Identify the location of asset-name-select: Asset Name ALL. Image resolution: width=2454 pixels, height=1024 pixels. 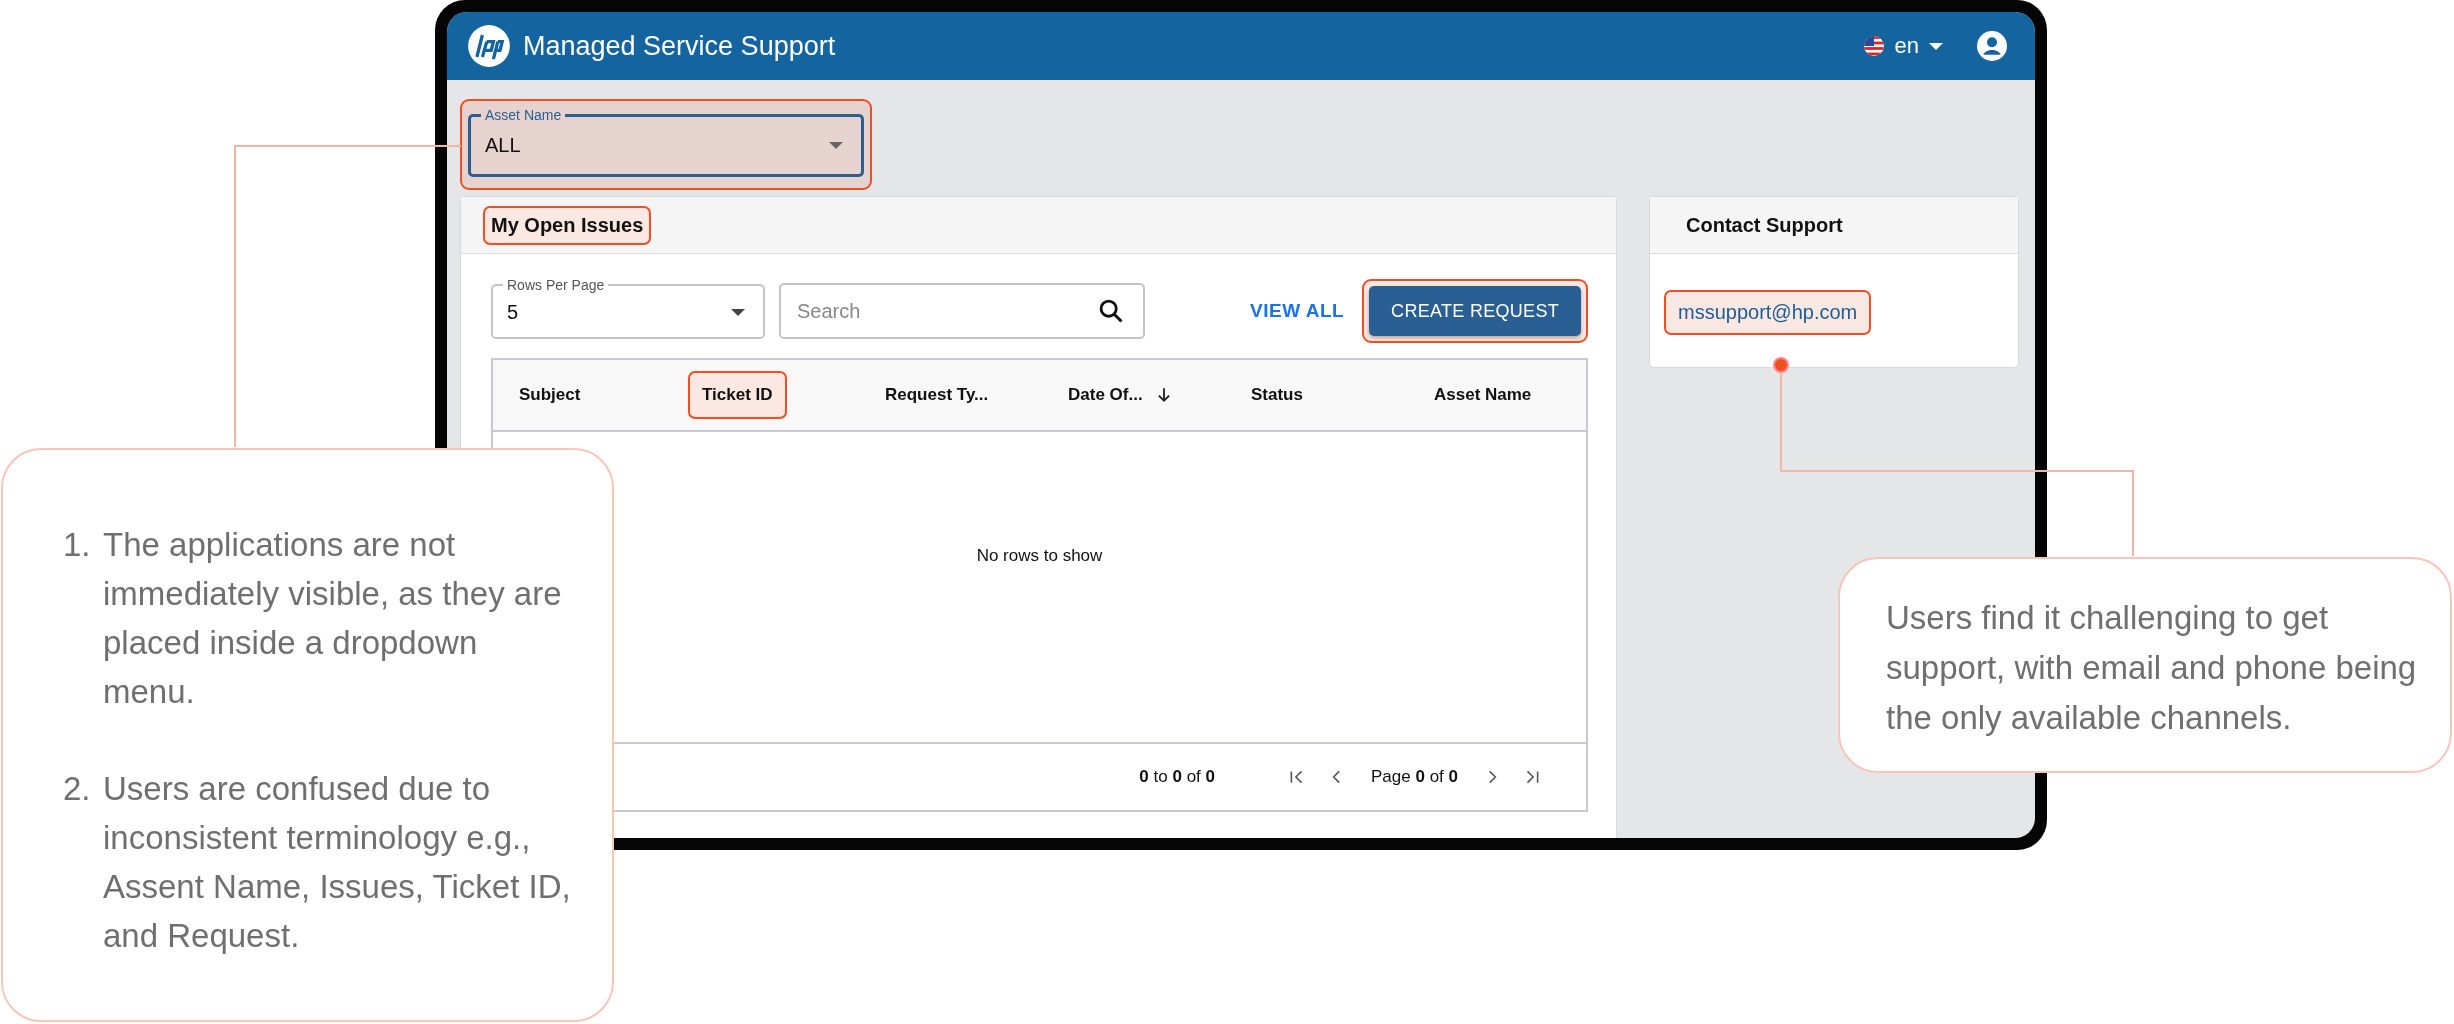
(666, 142).